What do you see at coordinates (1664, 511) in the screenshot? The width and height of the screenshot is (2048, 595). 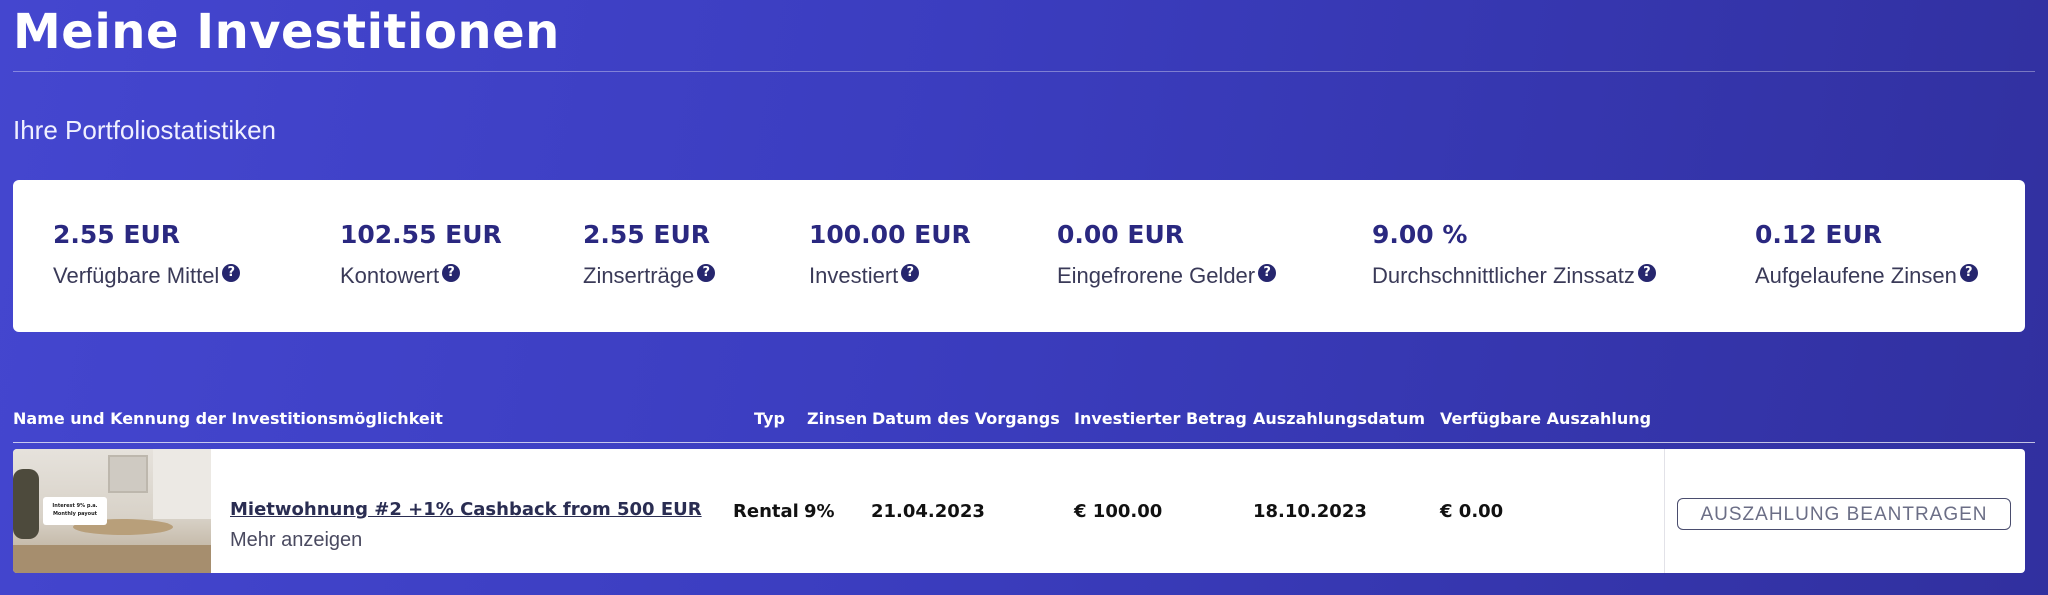 I see `row-divider` at bounding box center [1664, 511].